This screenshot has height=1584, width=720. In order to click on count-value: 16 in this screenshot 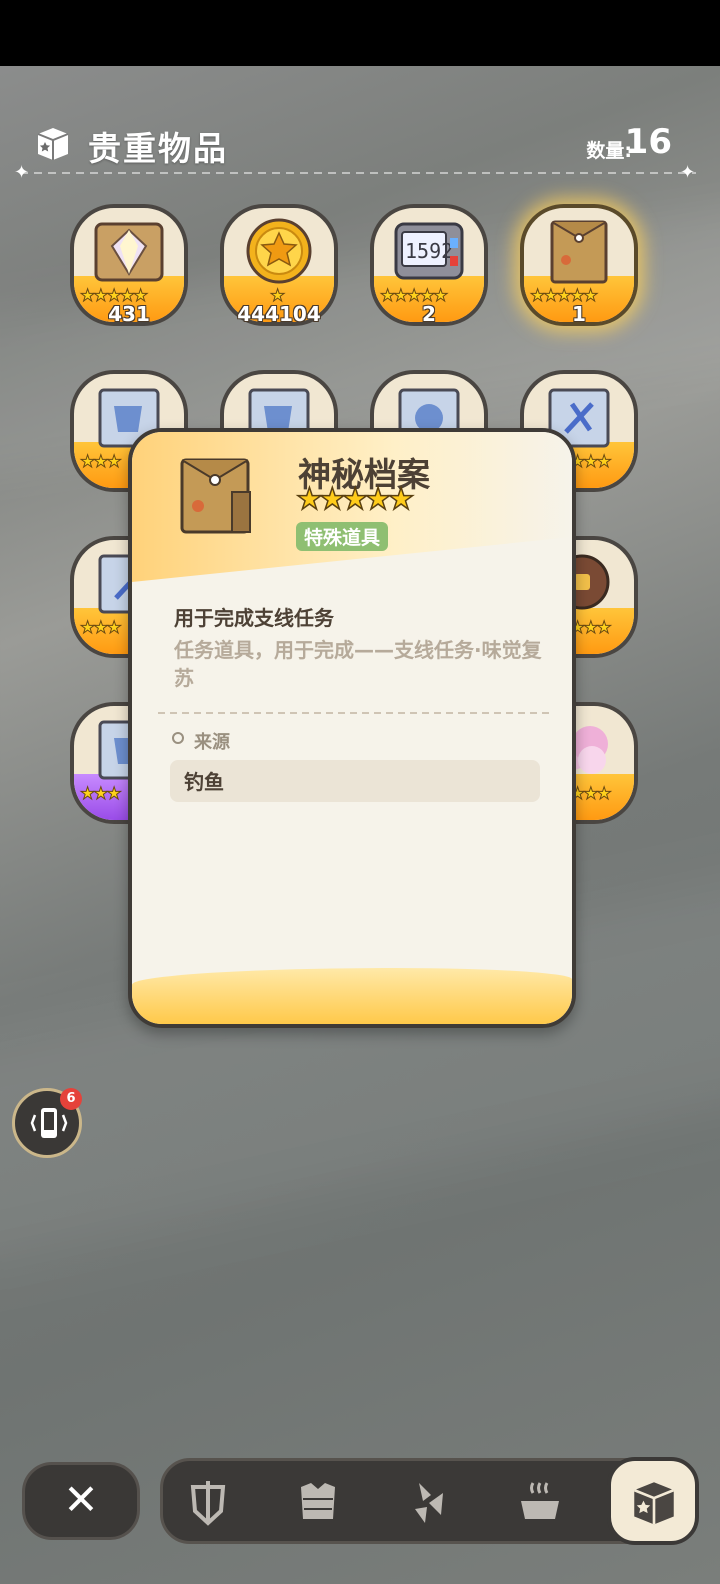, I will do `click(648, 142)`.